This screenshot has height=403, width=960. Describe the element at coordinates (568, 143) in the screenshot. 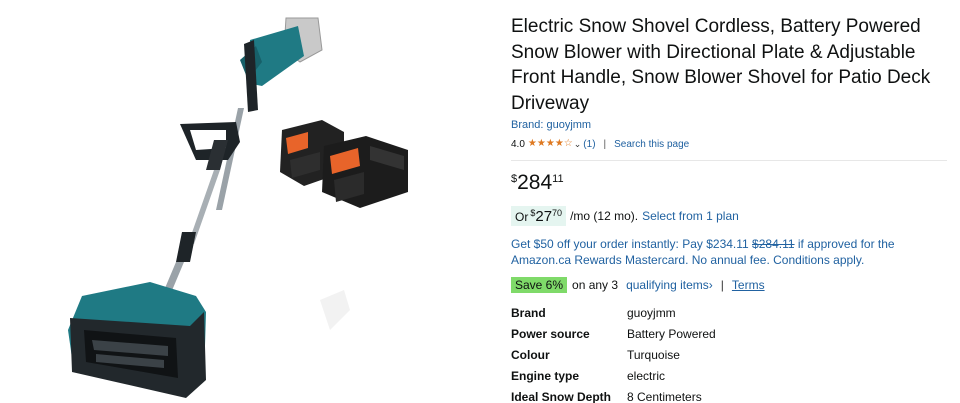

I see `star-outline-icon: ☆` at that location.